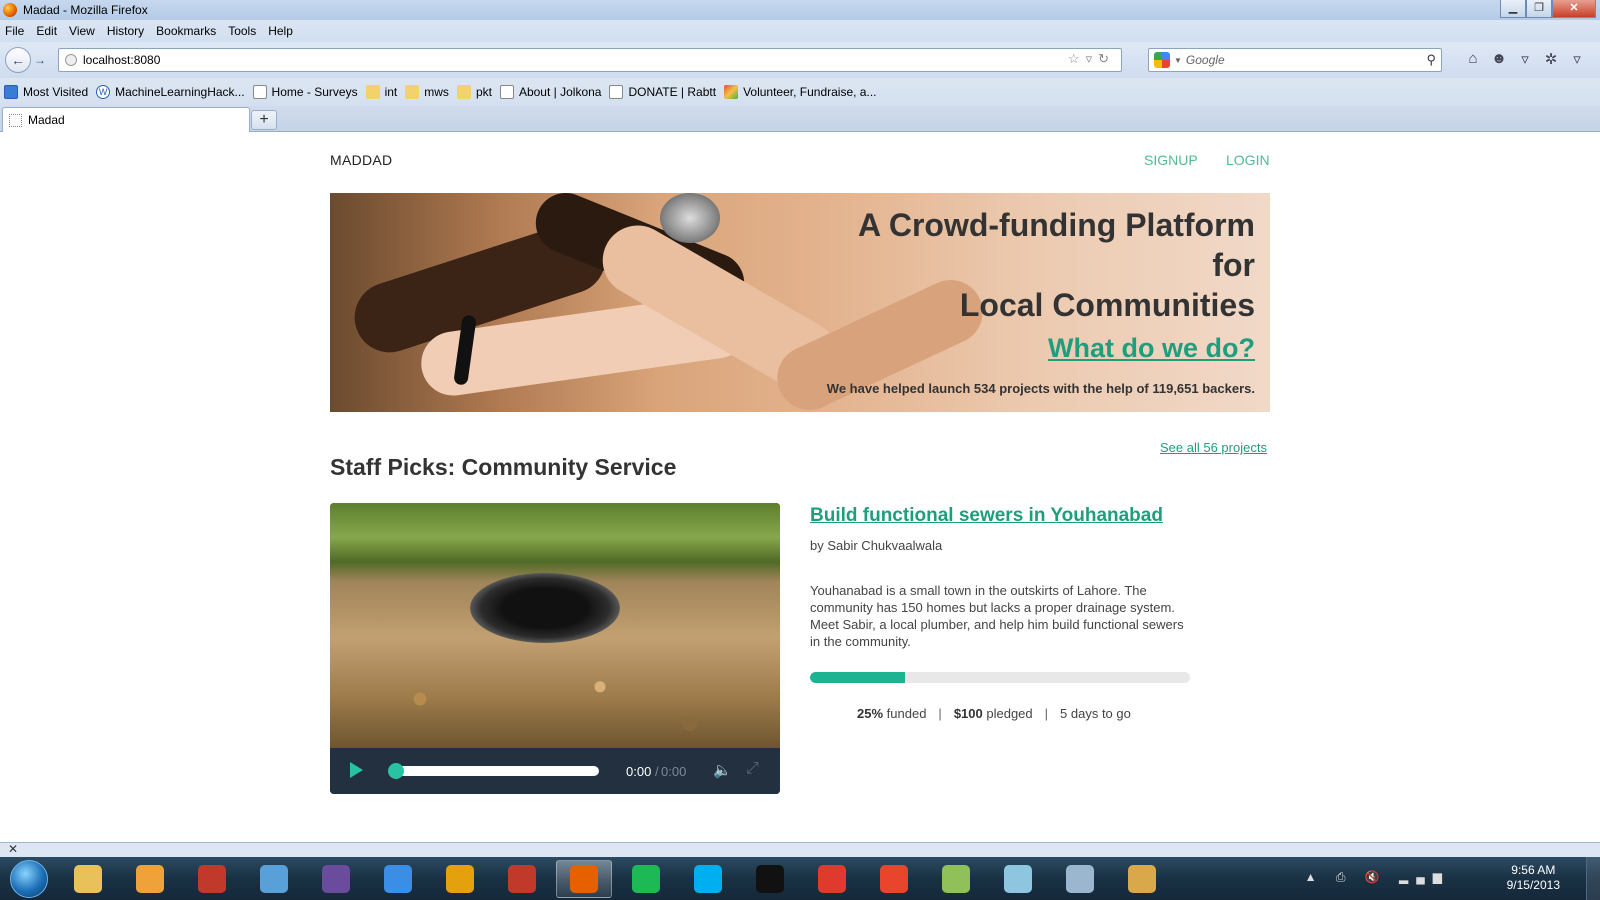  Describe the element at coordinates (85, 10) in the screenshot. I see `window-title: Madad - Mozilla Firefox` at that location.